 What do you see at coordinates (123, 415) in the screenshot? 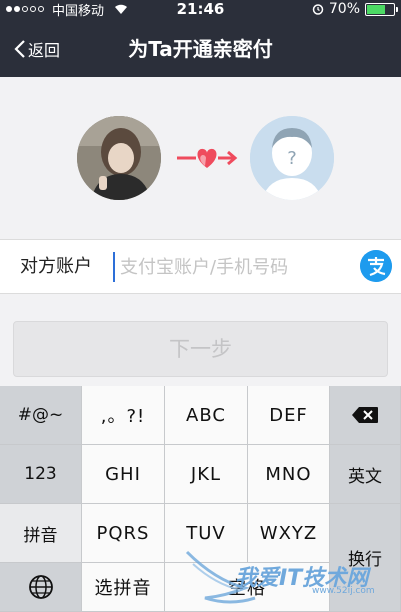
I see `key-punctuation: ,。?!` at bounding box center [123, 415].